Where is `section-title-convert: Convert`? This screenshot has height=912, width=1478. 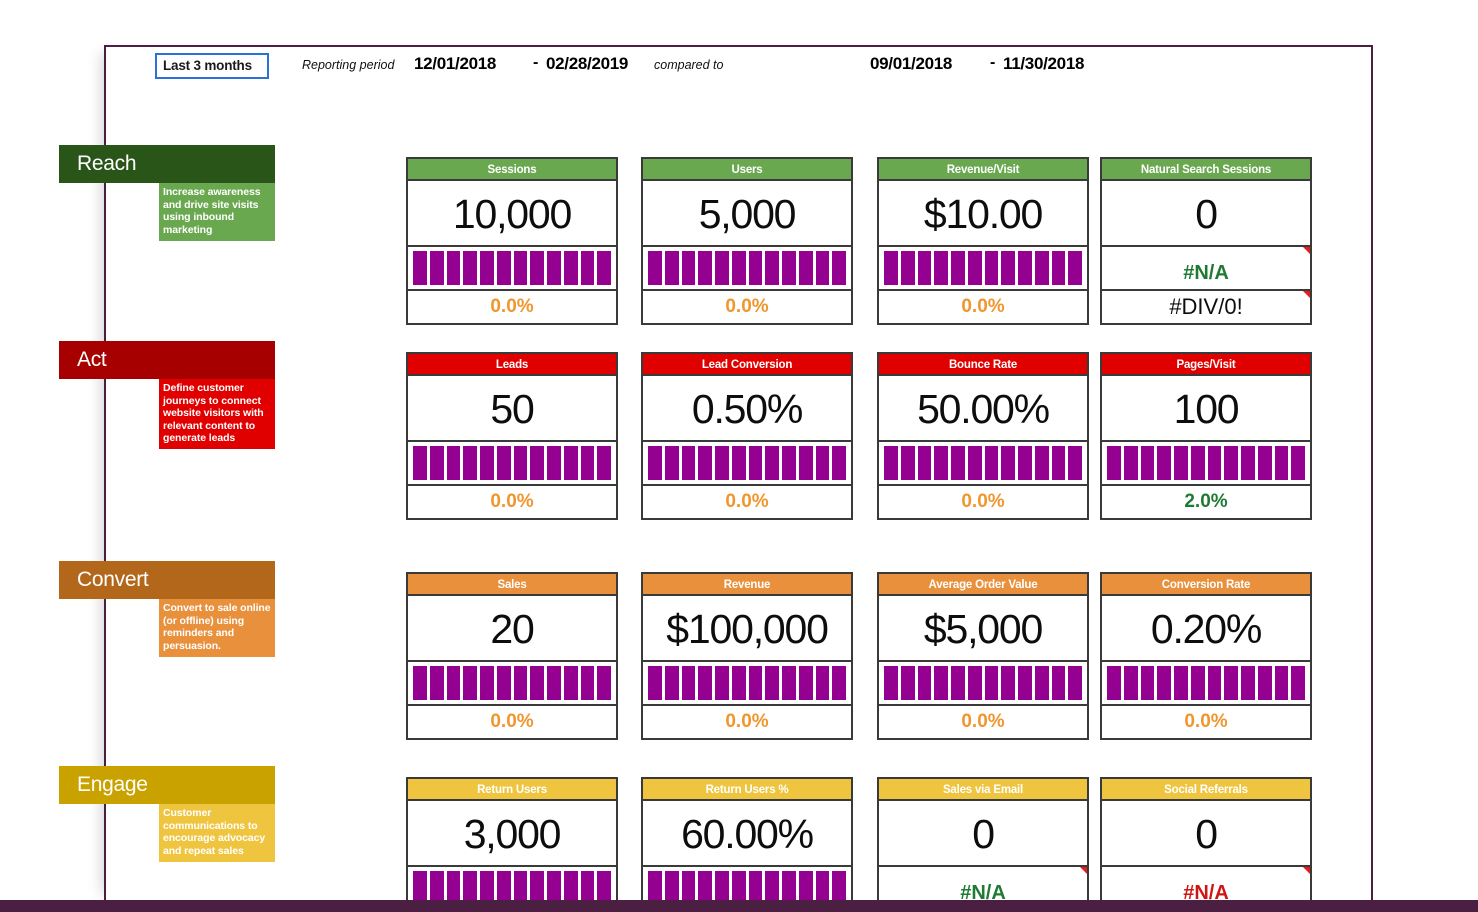 section-title-convert: Convert is located at coordinates (167, 580).